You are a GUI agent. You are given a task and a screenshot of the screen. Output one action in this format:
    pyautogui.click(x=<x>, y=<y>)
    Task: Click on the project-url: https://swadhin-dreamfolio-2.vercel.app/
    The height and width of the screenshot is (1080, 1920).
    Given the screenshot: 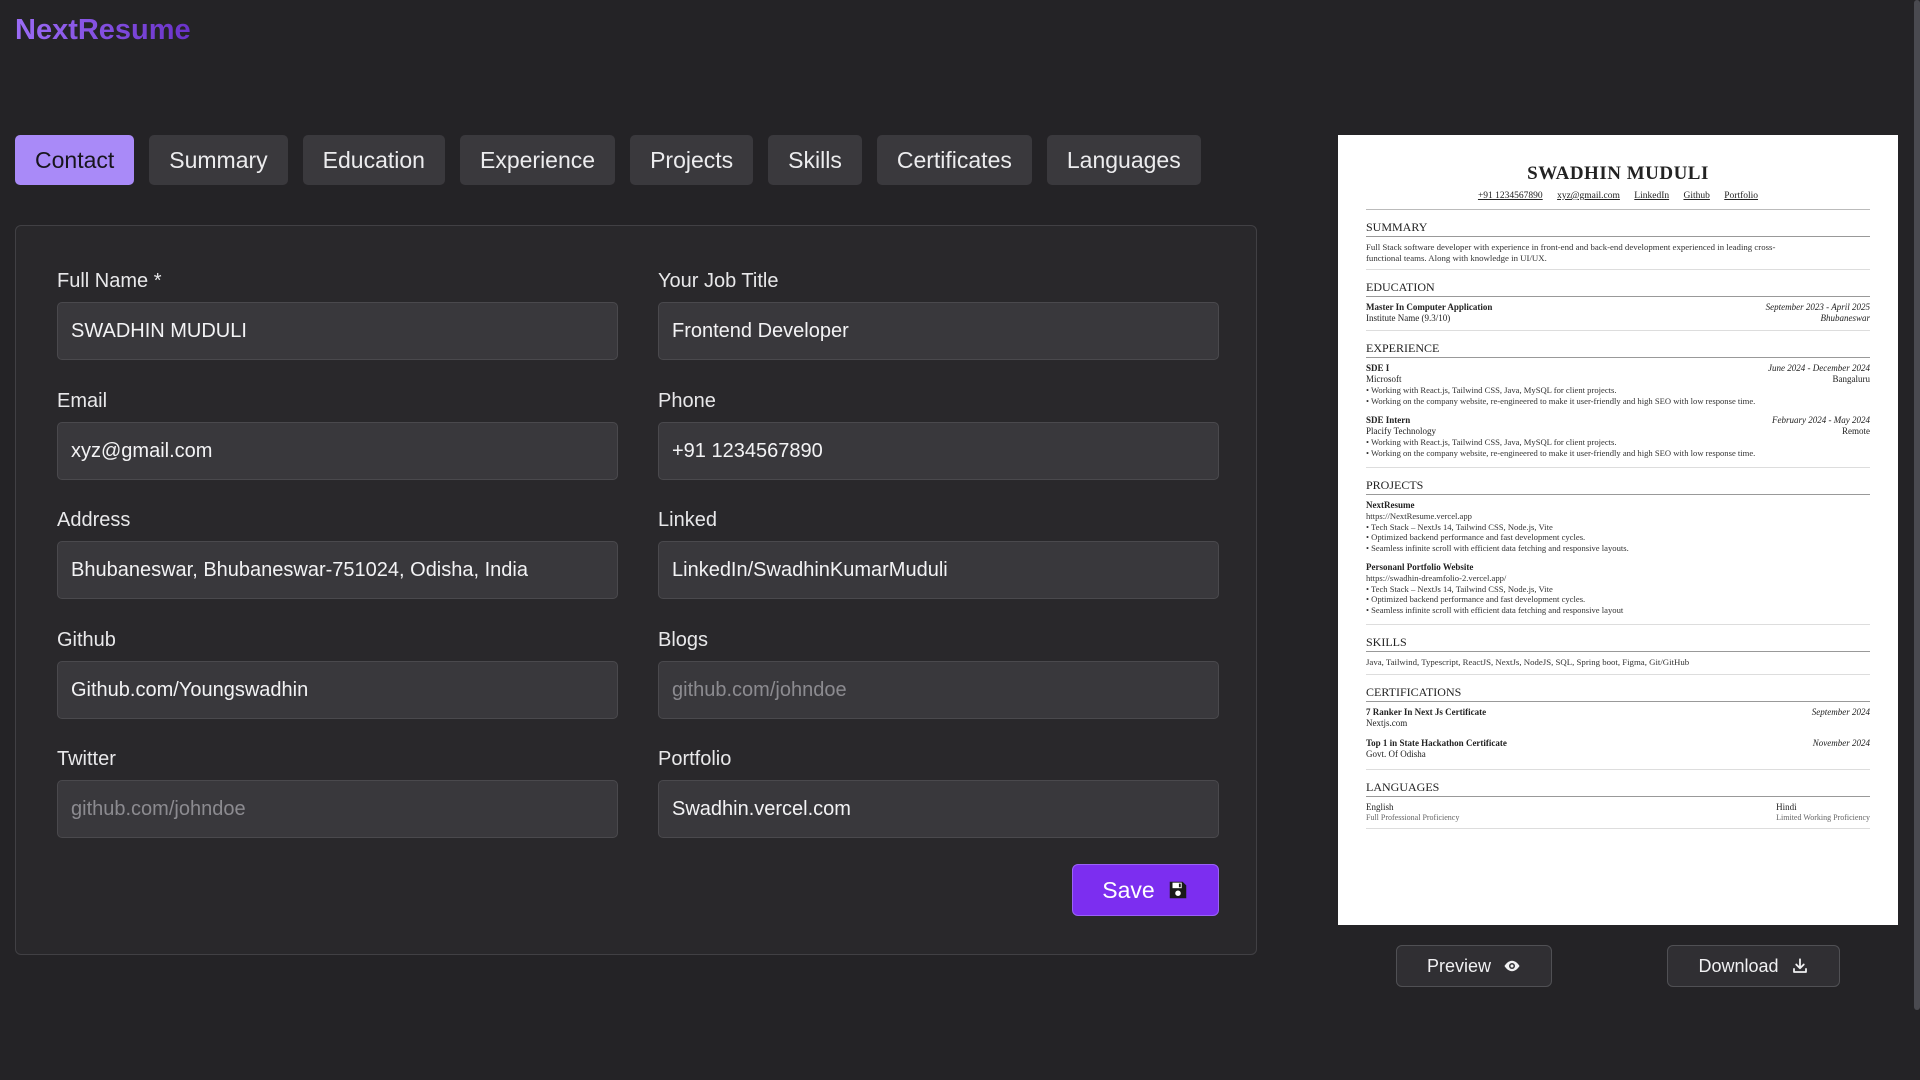 What is the action you would take?
    pyautogui.click(x=1618, y=578)
    